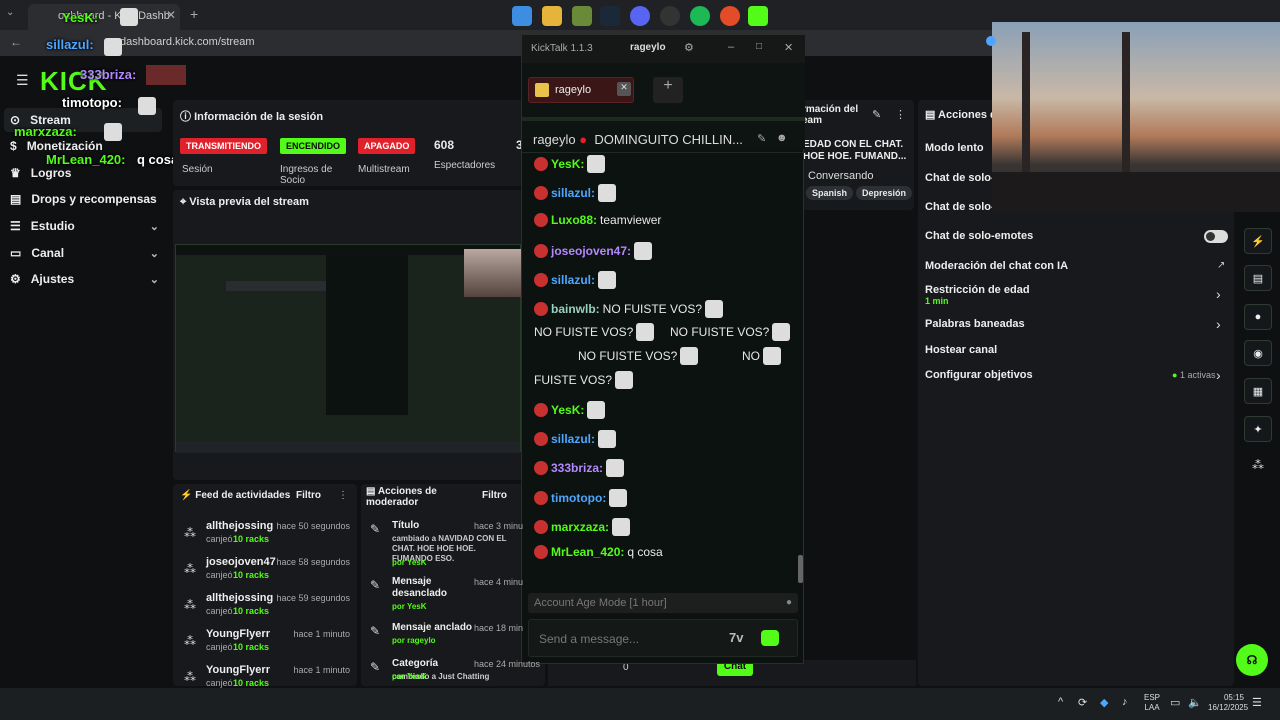 This screenshot has height=720, width=1280. What do you see at coordinates (979, 375) in the screenshot?
I see `goals-setting: Configurar objetivos` at bounding box center [979, 375].